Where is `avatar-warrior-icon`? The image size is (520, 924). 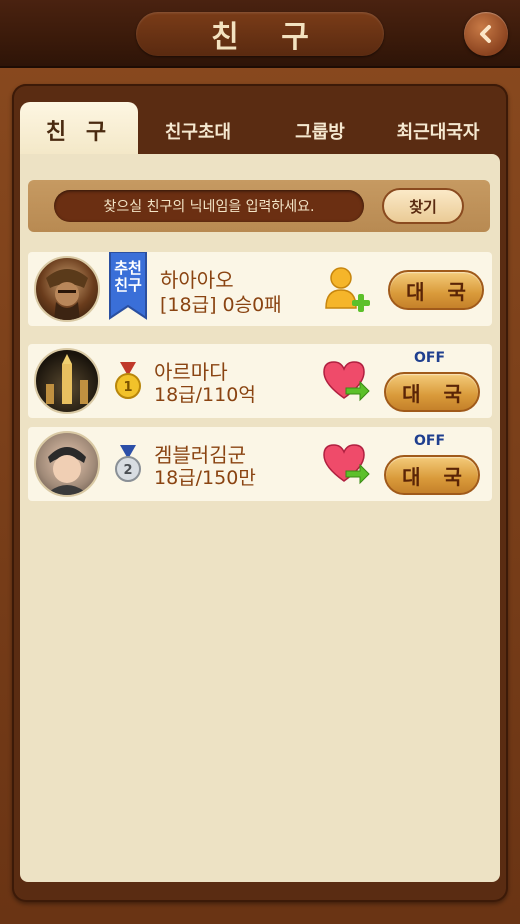 avatar-warrior-icon is located at coordinates (67, 294).